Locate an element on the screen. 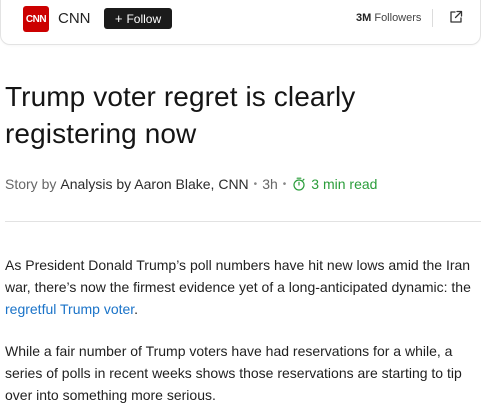 The image size is (481, 404). plus-icon: + is located at coordinates (118, 18).